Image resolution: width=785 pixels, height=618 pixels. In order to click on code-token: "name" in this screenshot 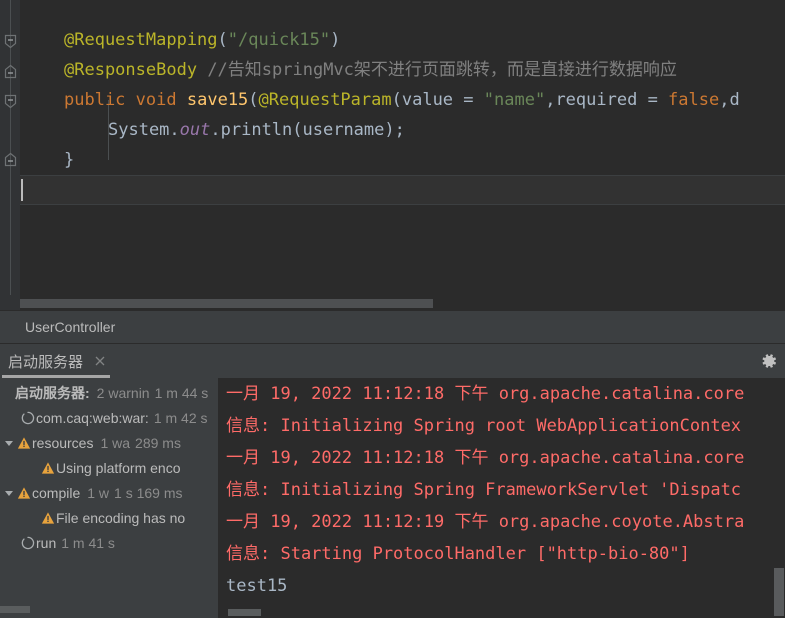, I will do `click(514, 100)`.